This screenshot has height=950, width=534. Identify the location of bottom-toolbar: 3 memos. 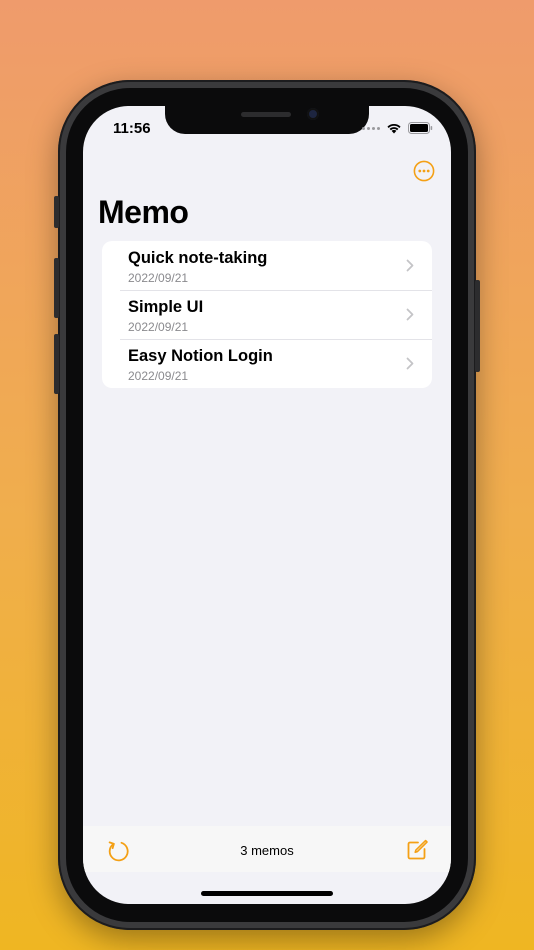
(267, 849).